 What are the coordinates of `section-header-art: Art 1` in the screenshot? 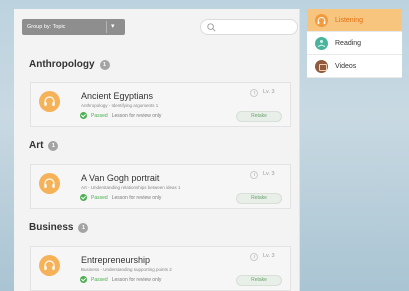 It's located at (44, 145).